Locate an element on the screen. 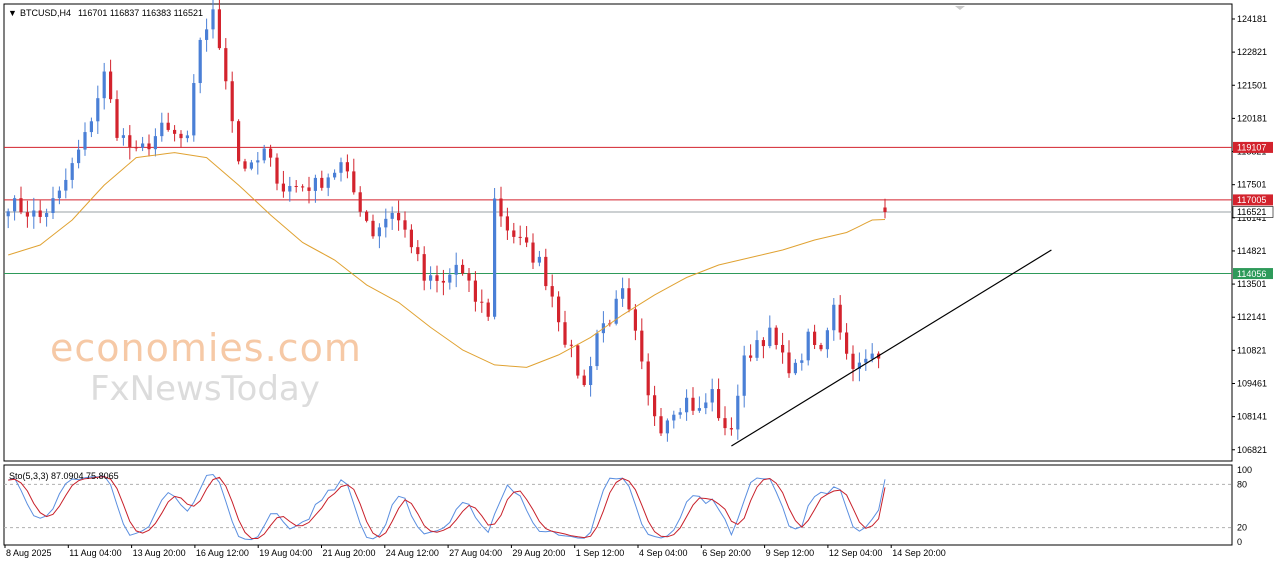  x-tick-label: 4 Sep 04:00 is located at coordinates (663, 553).